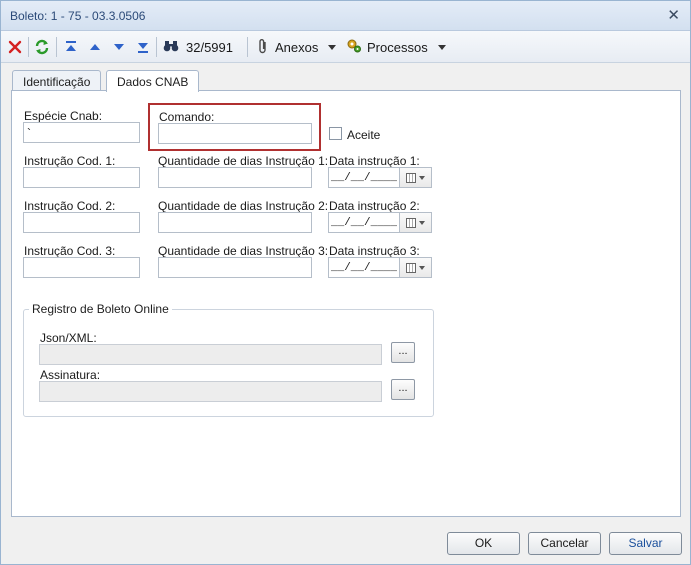 The height and width of the screenshot is (565, 691). Describe the element at coordinates (374, 251) in the screenshot. I see `data-instrucao-3-label: Data instrução 3:` at that location.